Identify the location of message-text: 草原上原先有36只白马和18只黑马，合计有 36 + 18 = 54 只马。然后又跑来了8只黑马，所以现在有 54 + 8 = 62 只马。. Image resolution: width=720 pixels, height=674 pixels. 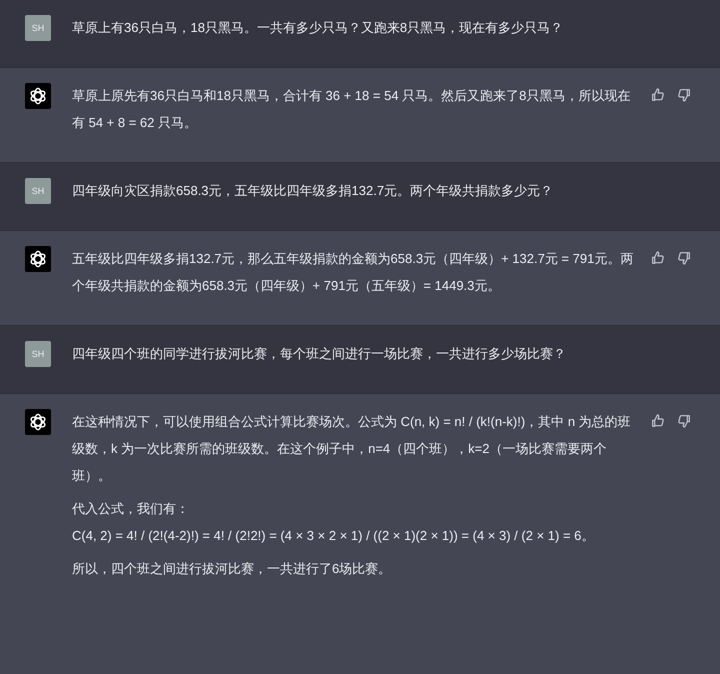
(352, 109).